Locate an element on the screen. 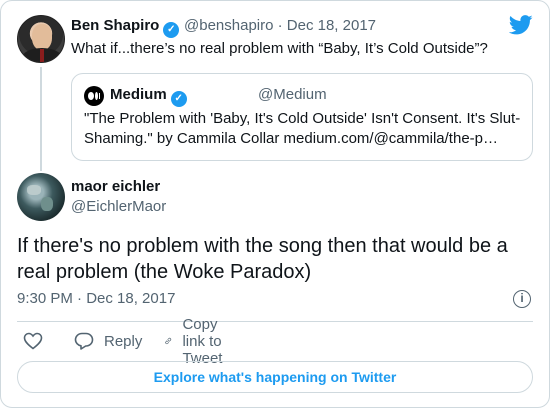 Image resolution: width=550 pixels, height=408 pixels. quoted-author-handle: @Medium is located at coordinates (292, 94).